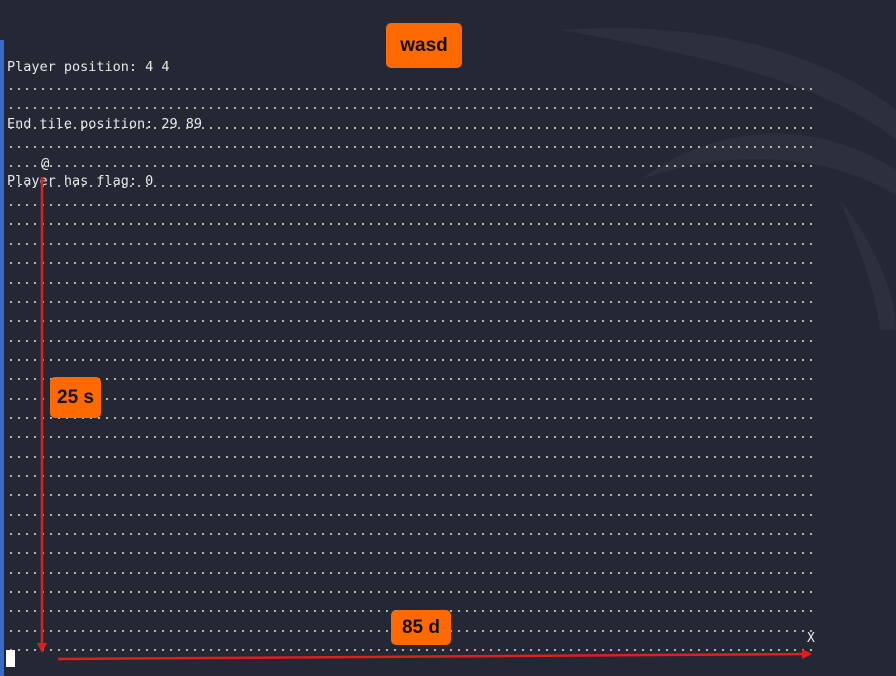 This screenshot has width=896, height=676. What do you see at coordinates (45, 164) in the screenshot?
I see `player-marker: @` at bounding box center [45, 164].